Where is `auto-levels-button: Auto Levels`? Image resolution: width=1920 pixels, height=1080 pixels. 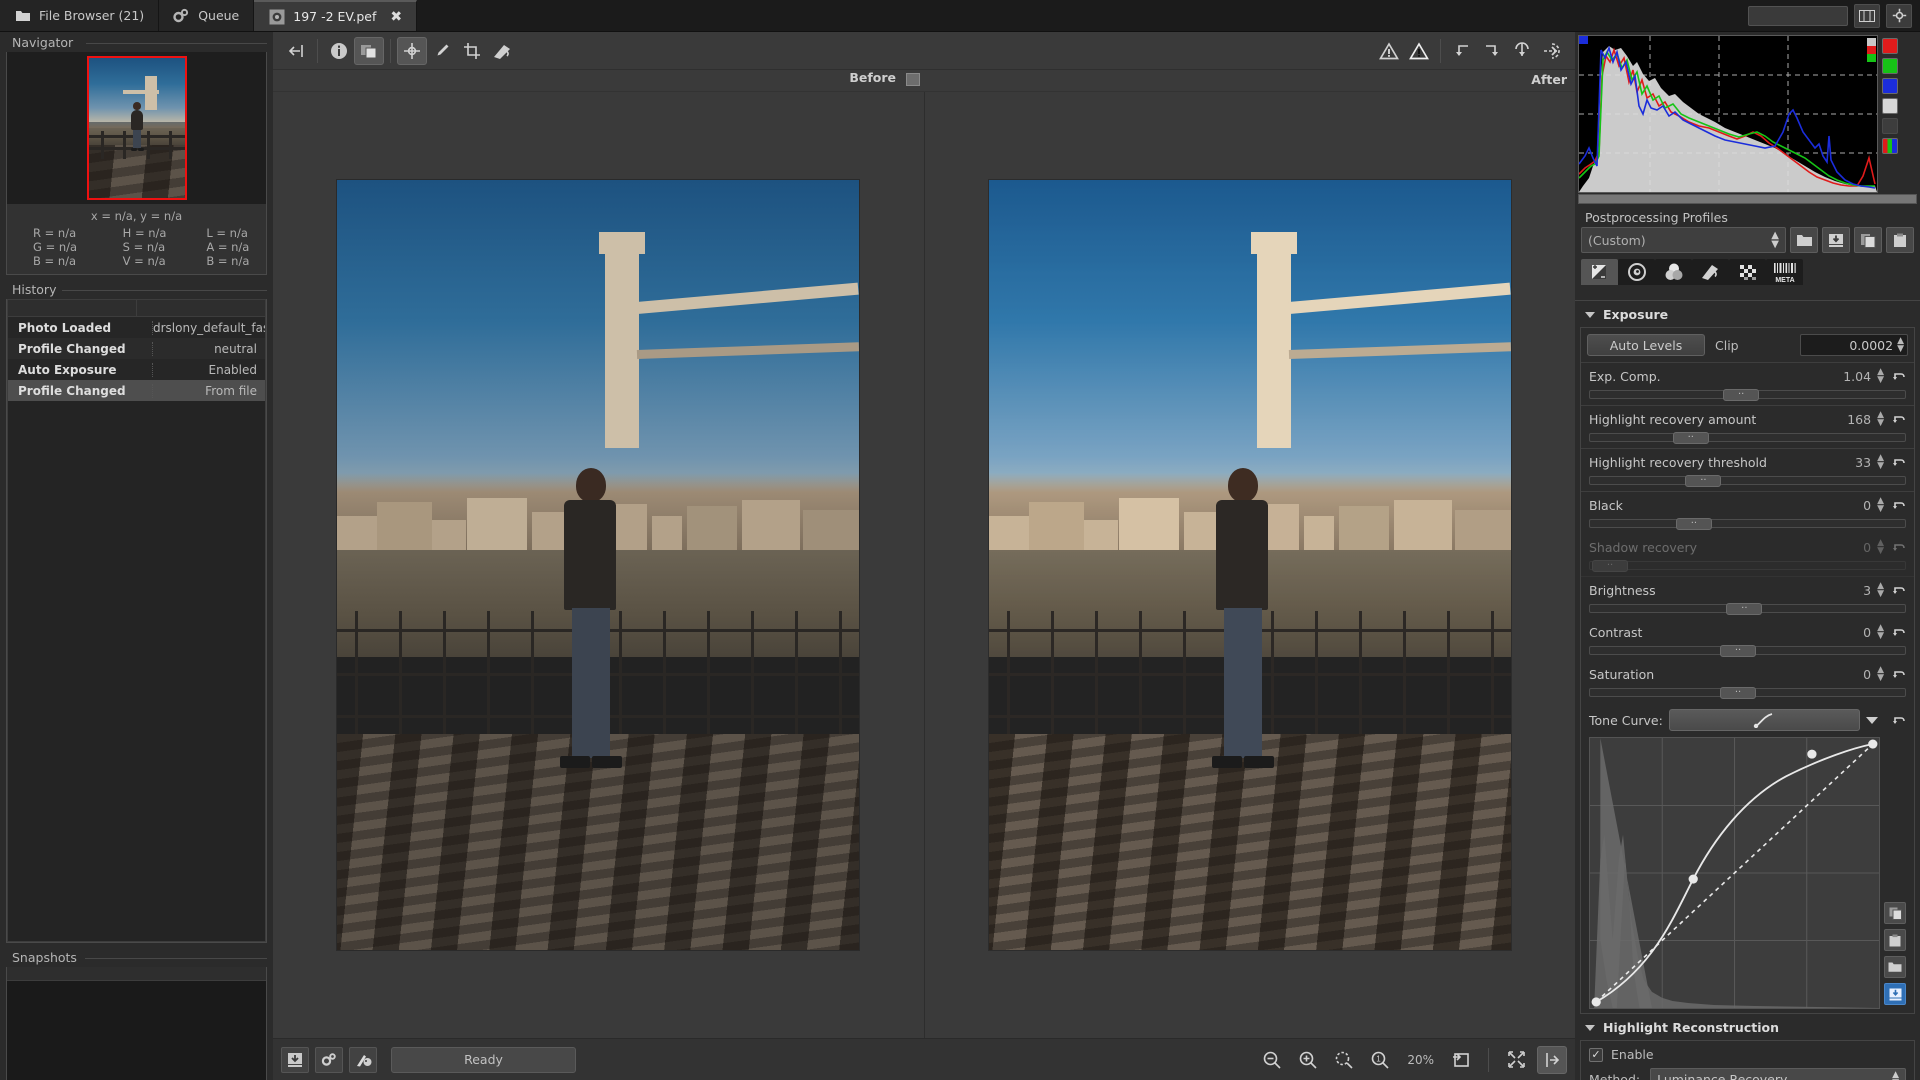
auto-levels-button: Auto Levels is located at coordinates (1646, 345).